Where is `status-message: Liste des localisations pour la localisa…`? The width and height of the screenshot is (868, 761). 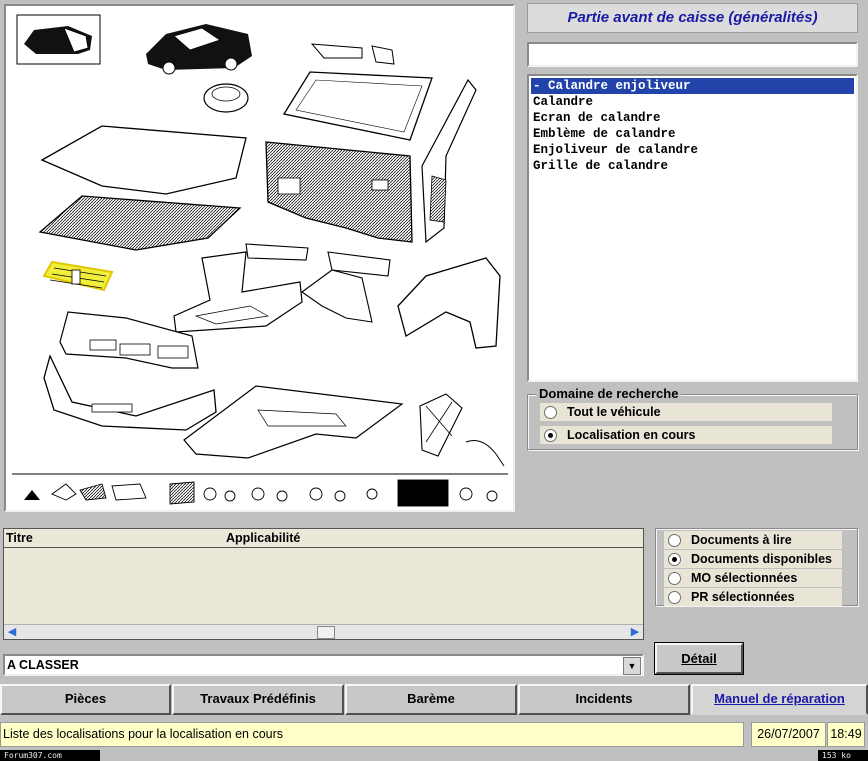
status-message: Liste des localisations pour la localisa… is located at coordinates (372, 734).